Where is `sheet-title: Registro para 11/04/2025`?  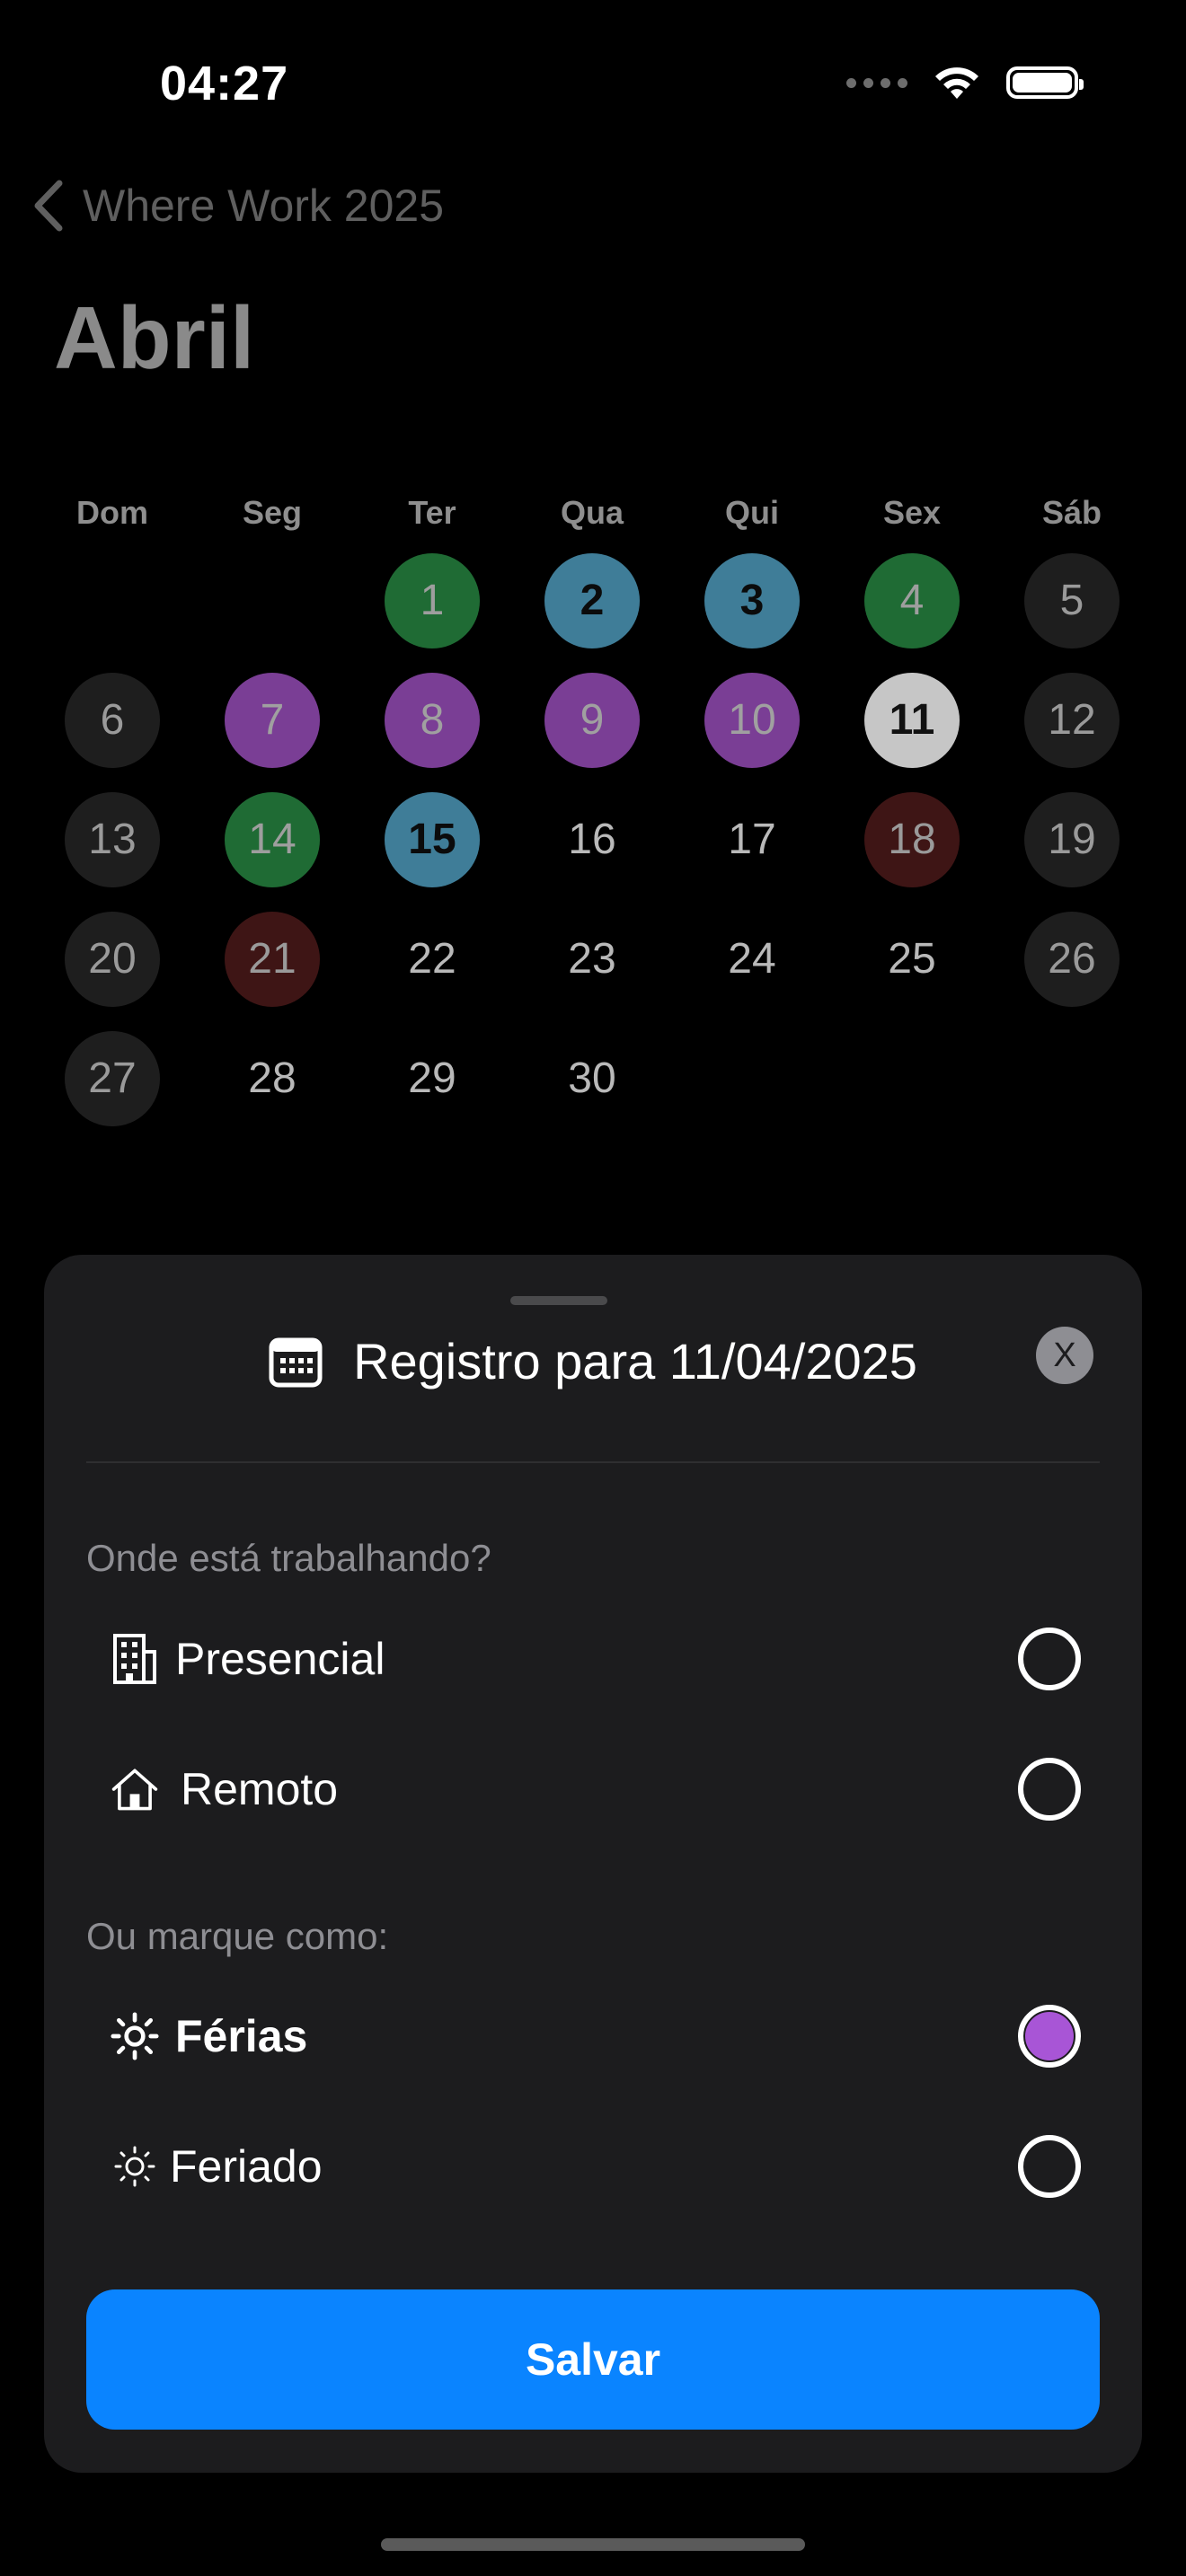 sheet-title: Registro para 11/04/2025 is located at coordinates (635, 1361).